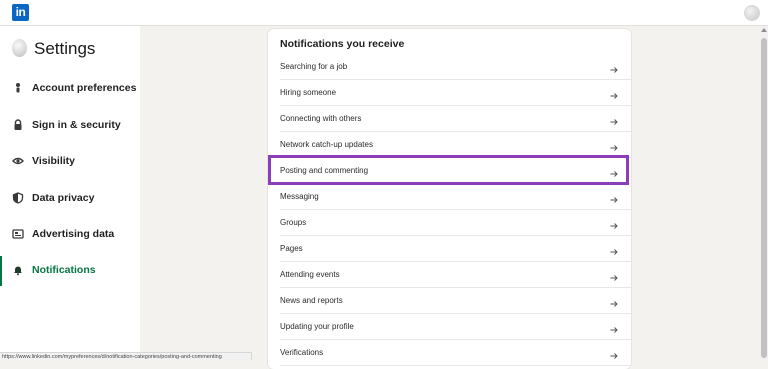 The width and height of the screenshot is (768, 369). What do you see at coordinates (449, 93) in the screenshot?
I see `notification-category-row: Hiring someone` at bounding box center [449, 93].